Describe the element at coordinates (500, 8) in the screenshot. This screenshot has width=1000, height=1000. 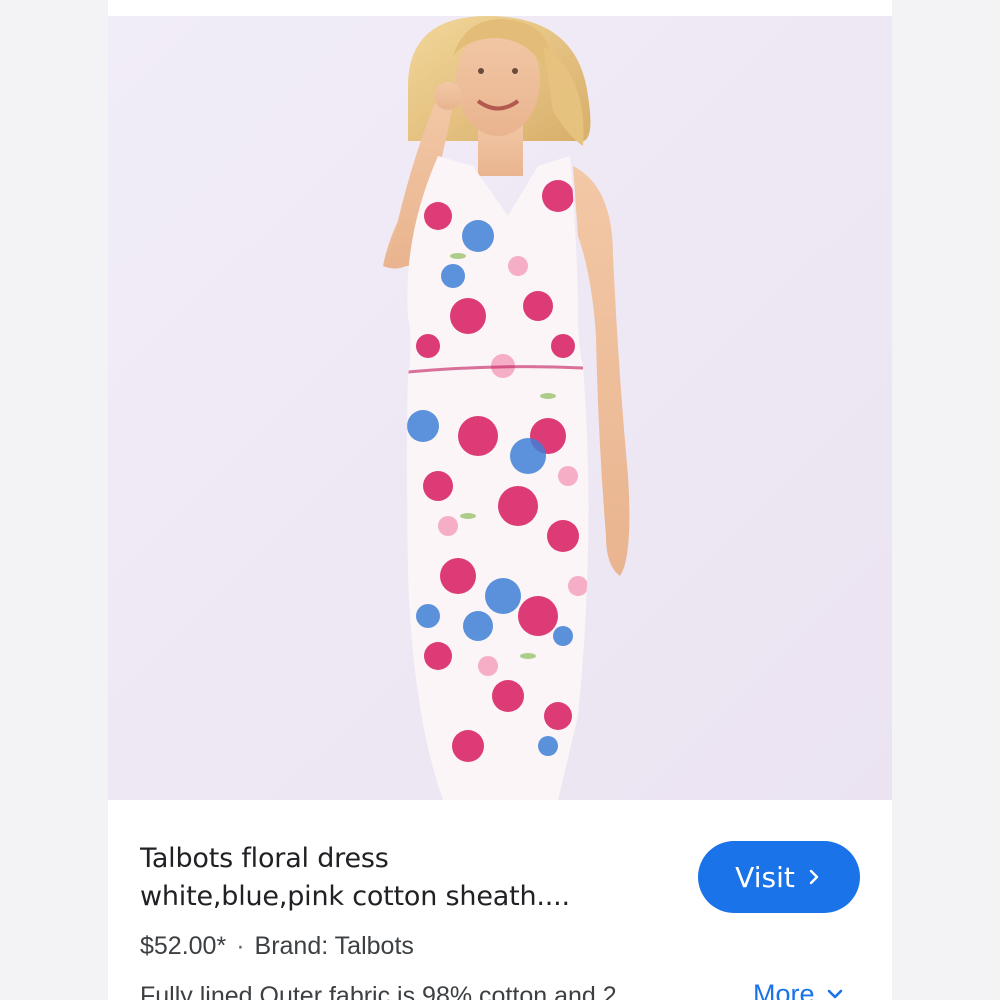
I see `top-strip` at that location.